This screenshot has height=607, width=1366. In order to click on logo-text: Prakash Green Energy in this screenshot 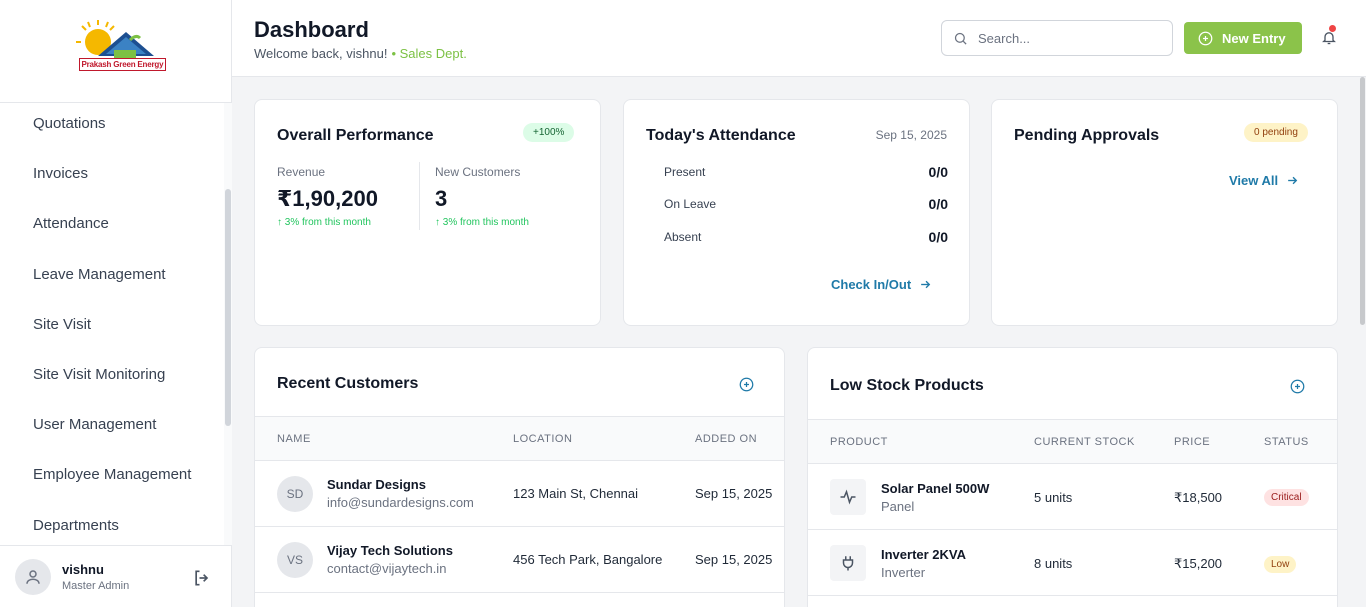, I will do `click(122, 64)`.